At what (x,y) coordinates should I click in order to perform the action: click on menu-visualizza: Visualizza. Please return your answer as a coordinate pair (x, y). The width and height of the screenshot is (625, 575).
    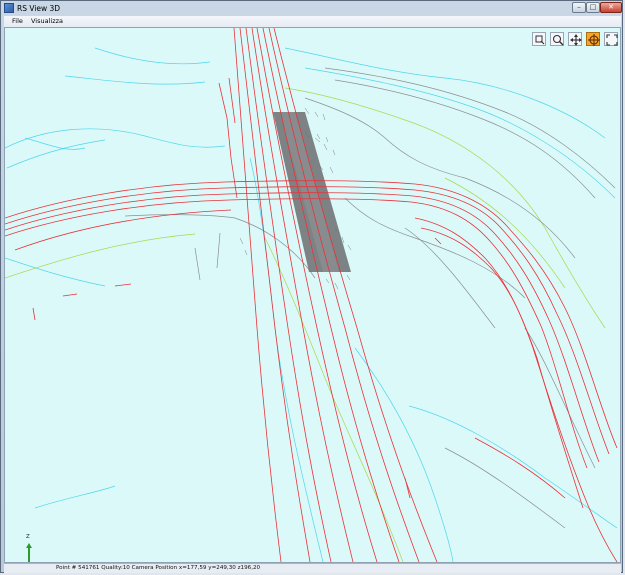
    Looking at the image, I should click on (47, 21).